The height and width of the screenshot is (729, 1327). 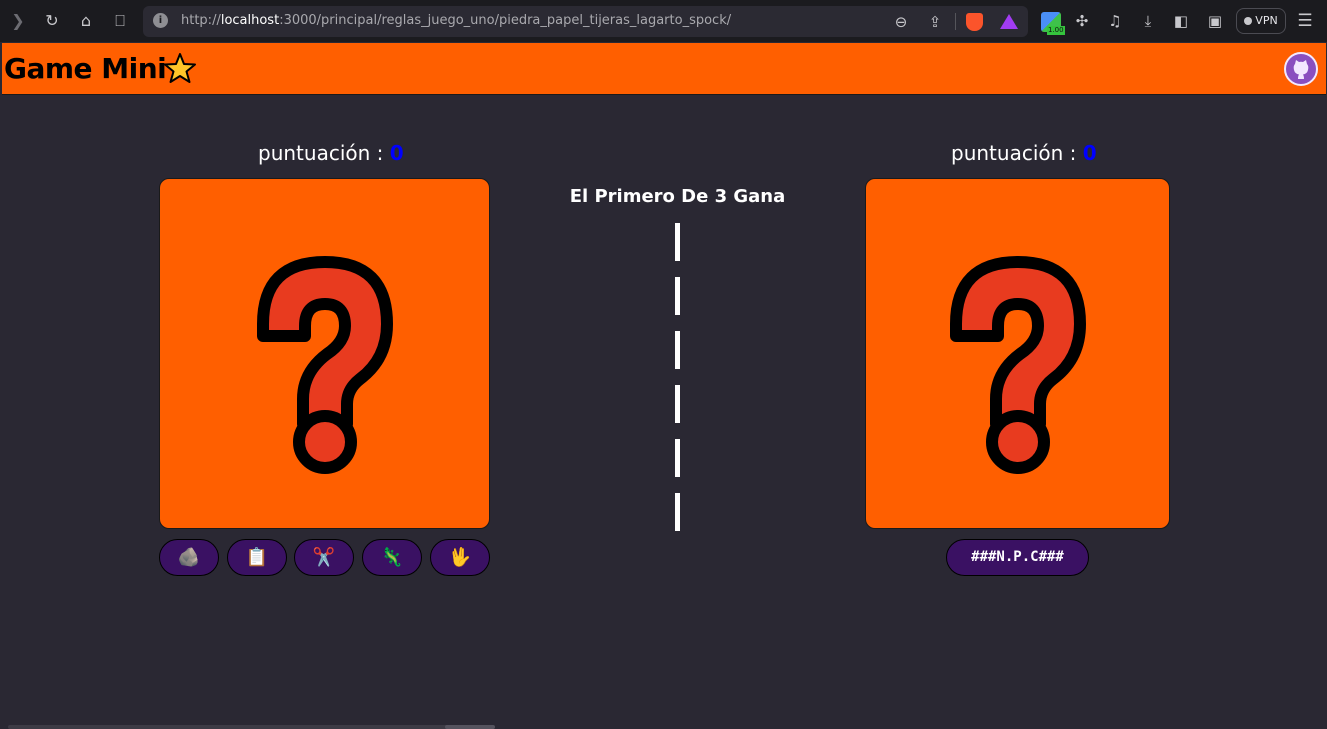 I want to click on download-icon: ⤓, so click(x=1148, y=21).